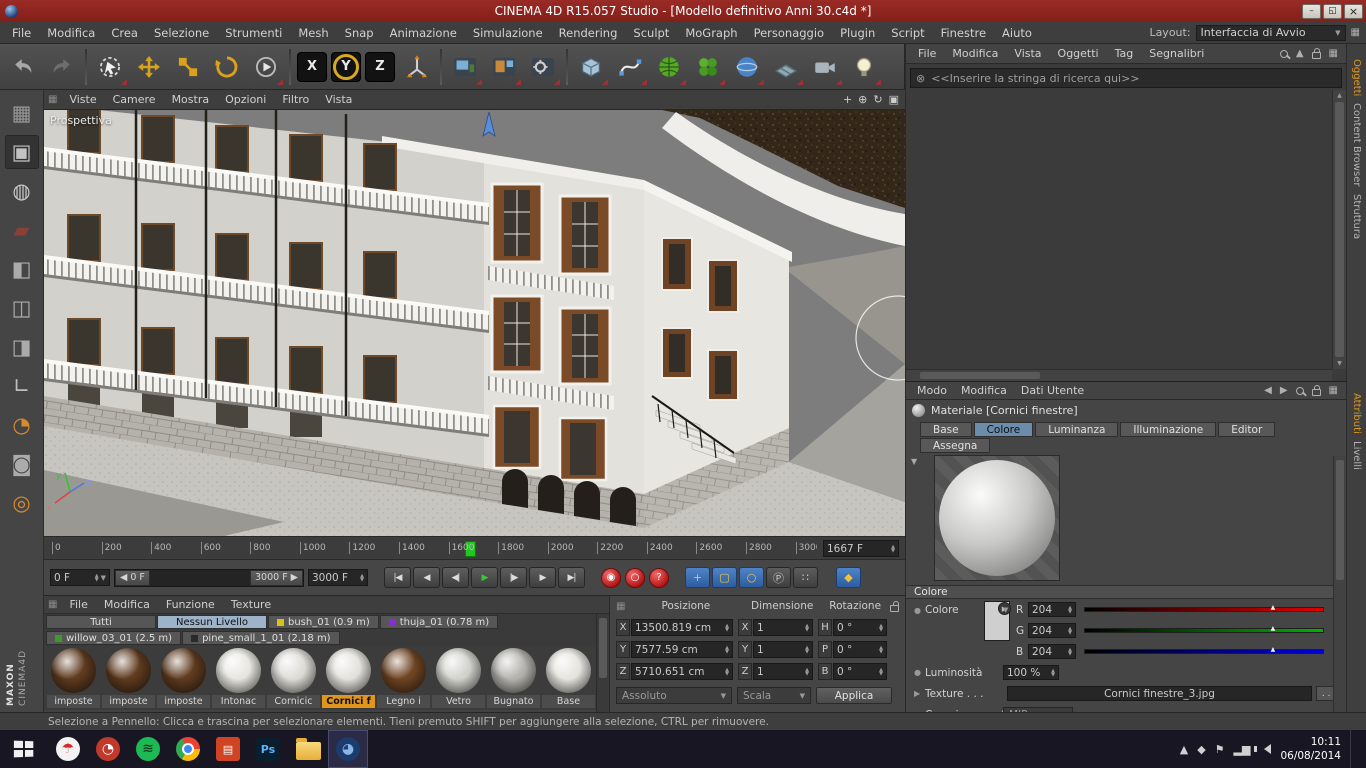 This screenshot has width=1366, height=768. I want to click on rotation-value-field: 0 ° ▲ ▼, so click(860, 649).